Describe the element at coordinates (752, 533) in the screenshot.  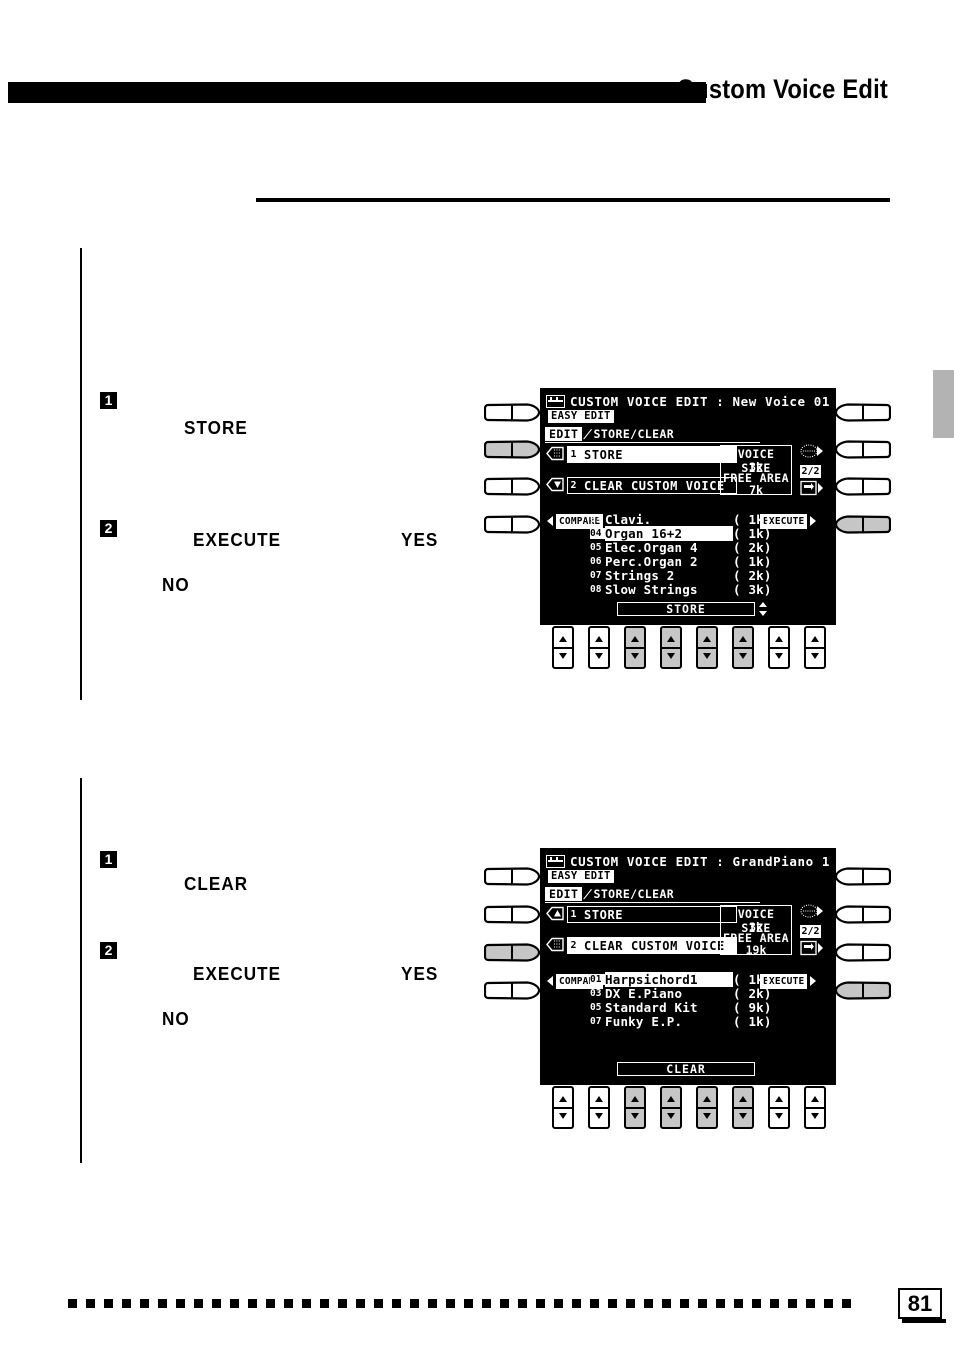
I see `voice-size: ( 1k)` at that location.